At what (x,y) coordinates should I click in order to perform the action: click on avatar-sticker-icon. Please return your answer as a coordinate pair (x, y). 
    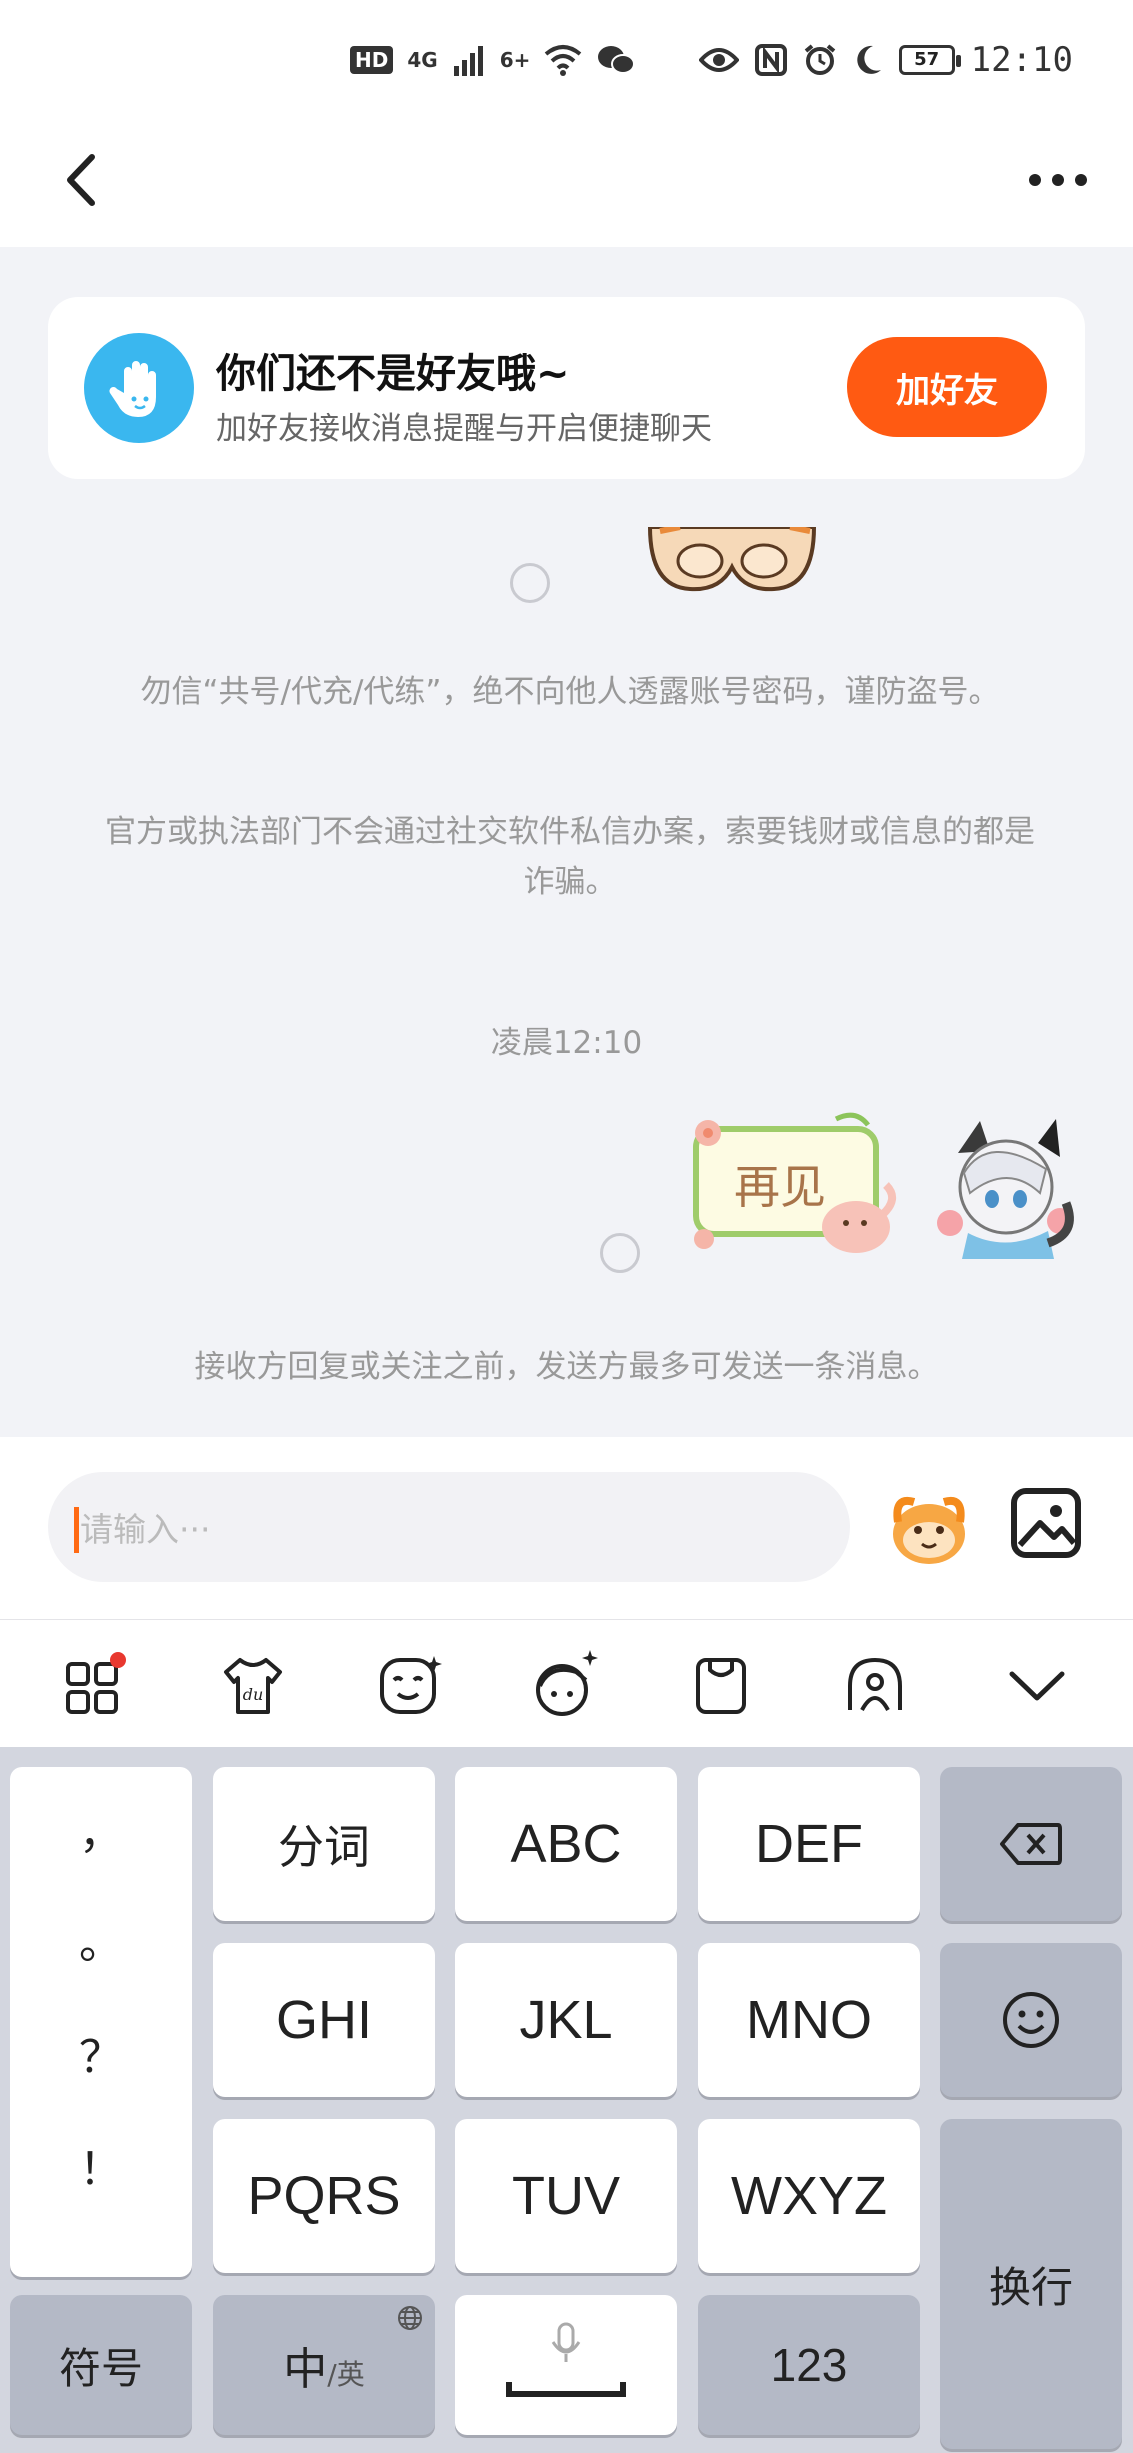
    Looking at the image, I should click on (565, 1685).